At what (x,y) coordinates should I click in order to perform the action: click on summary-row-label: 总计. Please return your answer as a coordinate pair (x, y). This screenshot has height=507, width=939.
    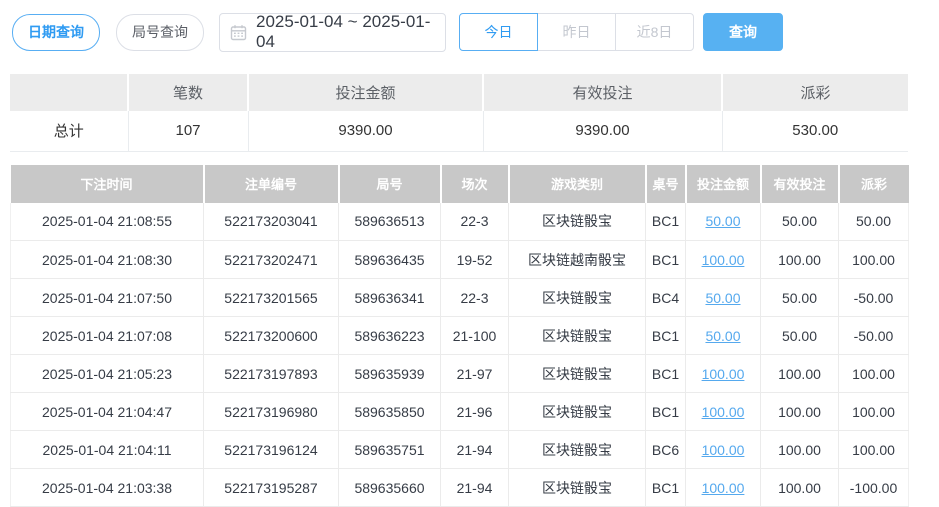
    Looking at the image, I should click on (69, 131).